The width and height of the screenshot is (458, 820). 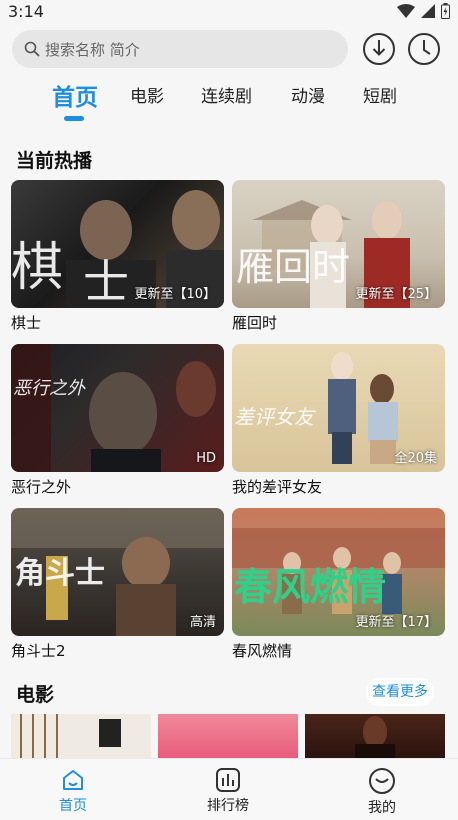 I want to click on poster-image: 春风燃情 更新至【17】, so click(x=338, y=572).